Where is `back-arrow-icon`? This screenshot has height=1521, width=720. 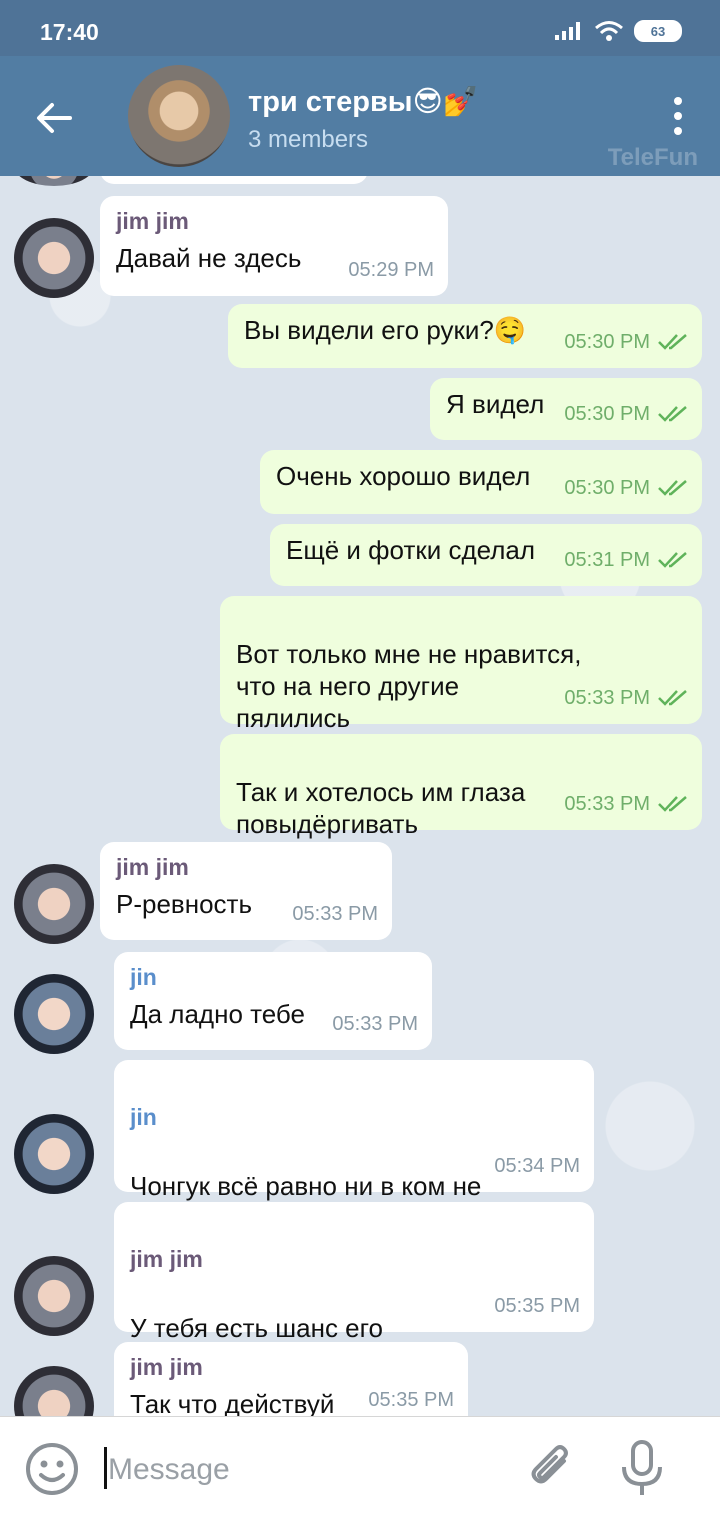 back-arrow-icon is located at coordinates (54, 118).